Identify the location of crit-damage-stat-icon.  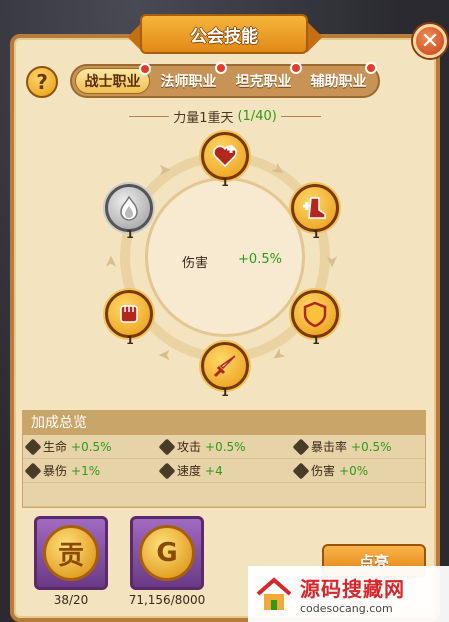
(33, 470).